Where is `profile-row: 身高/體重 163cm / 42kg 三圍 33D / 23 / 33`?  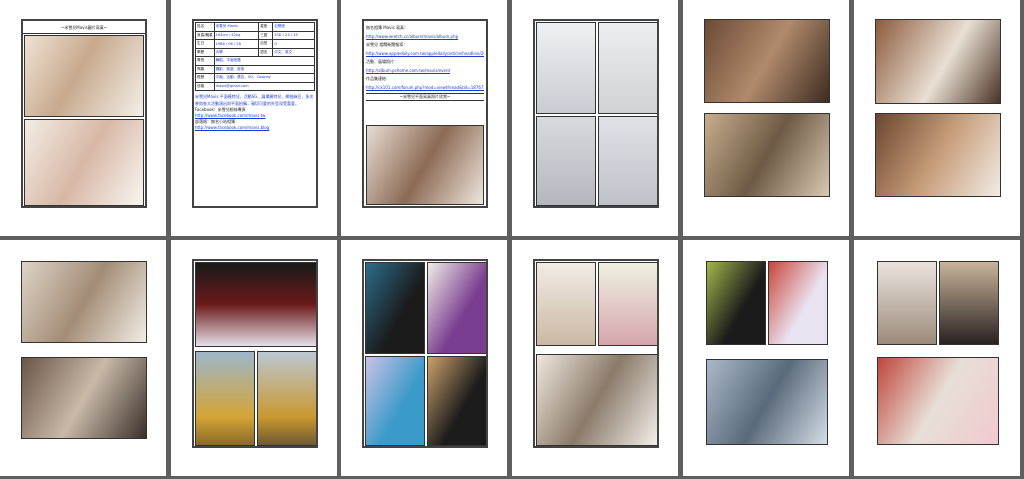 profile-row: 身高/體重 163cm / 42kg 三圍 33D / 23 / 33 is located at coordinates (255, 35).